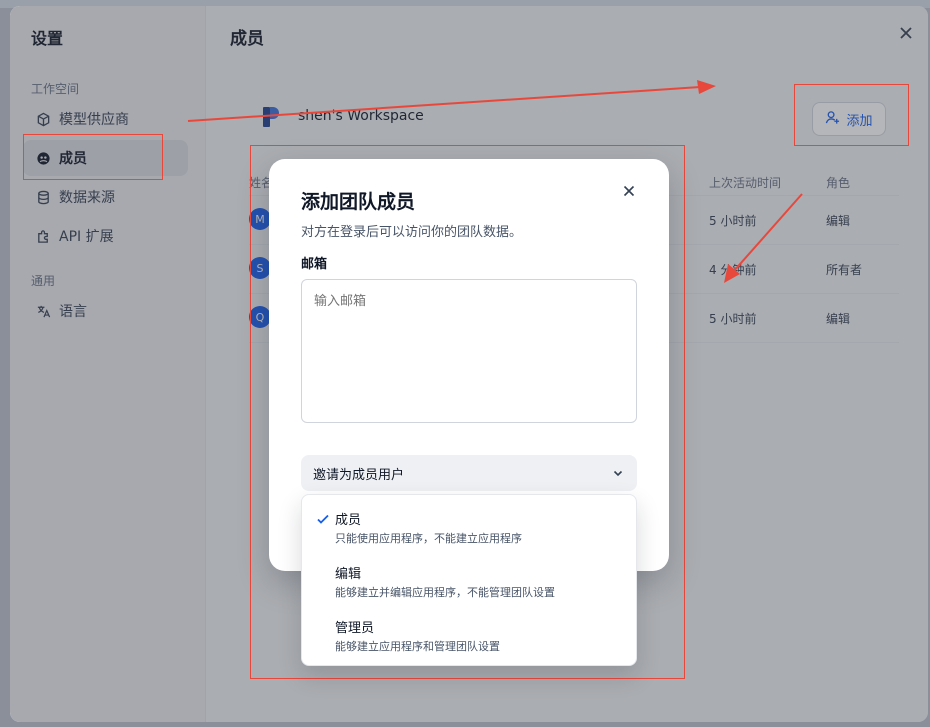 Image resolution: width=930 pixels, height=727 pixels. What do you see at coordinates (43, 158) in the screenshot?
I see `members-icon` at bounding box center [43, 158].